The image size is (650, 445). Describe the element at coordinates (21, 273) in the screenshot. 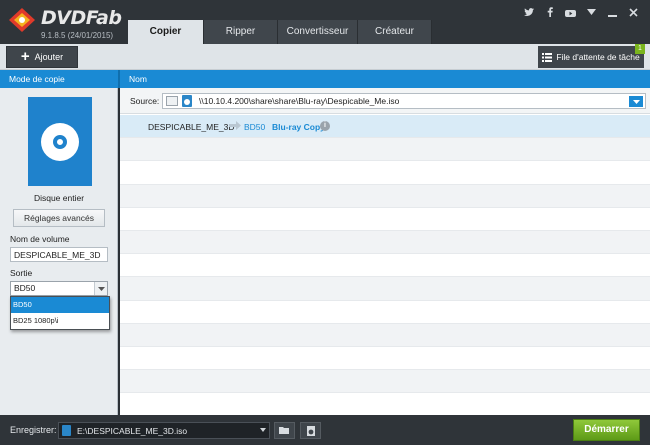

I see `output-label: Sortie` at that location.